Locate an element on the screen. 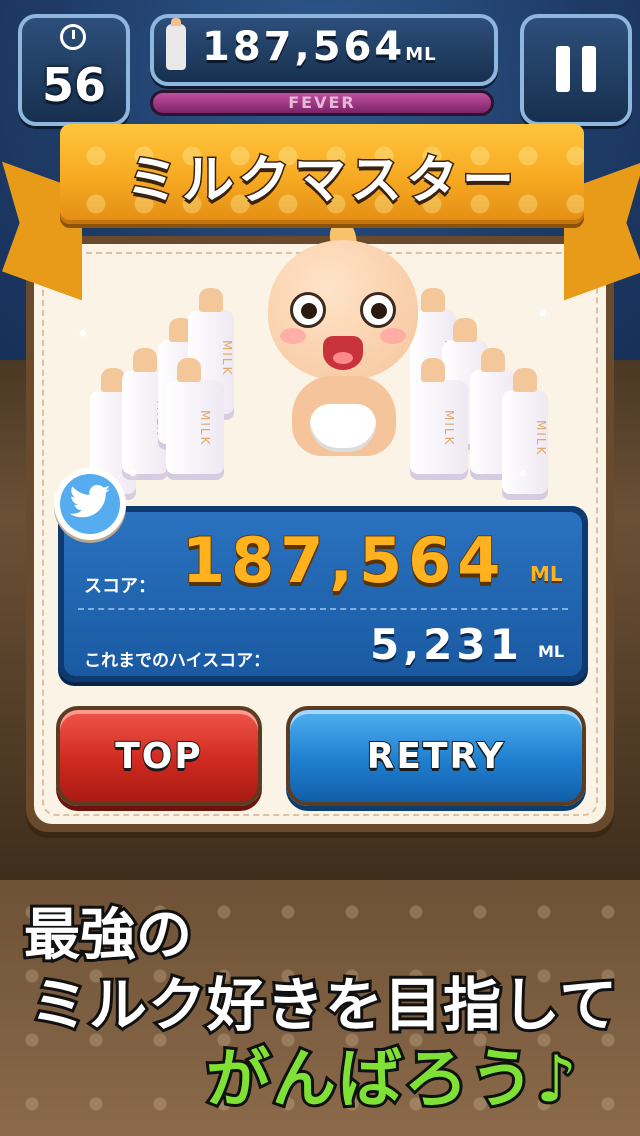 Image resolution: width=640 pixels, height=1136 pixels. score-board-inner: スコア： 187,564 ML これまでのハイスコア： 5,231 ML is located at coordinates (323, 594).